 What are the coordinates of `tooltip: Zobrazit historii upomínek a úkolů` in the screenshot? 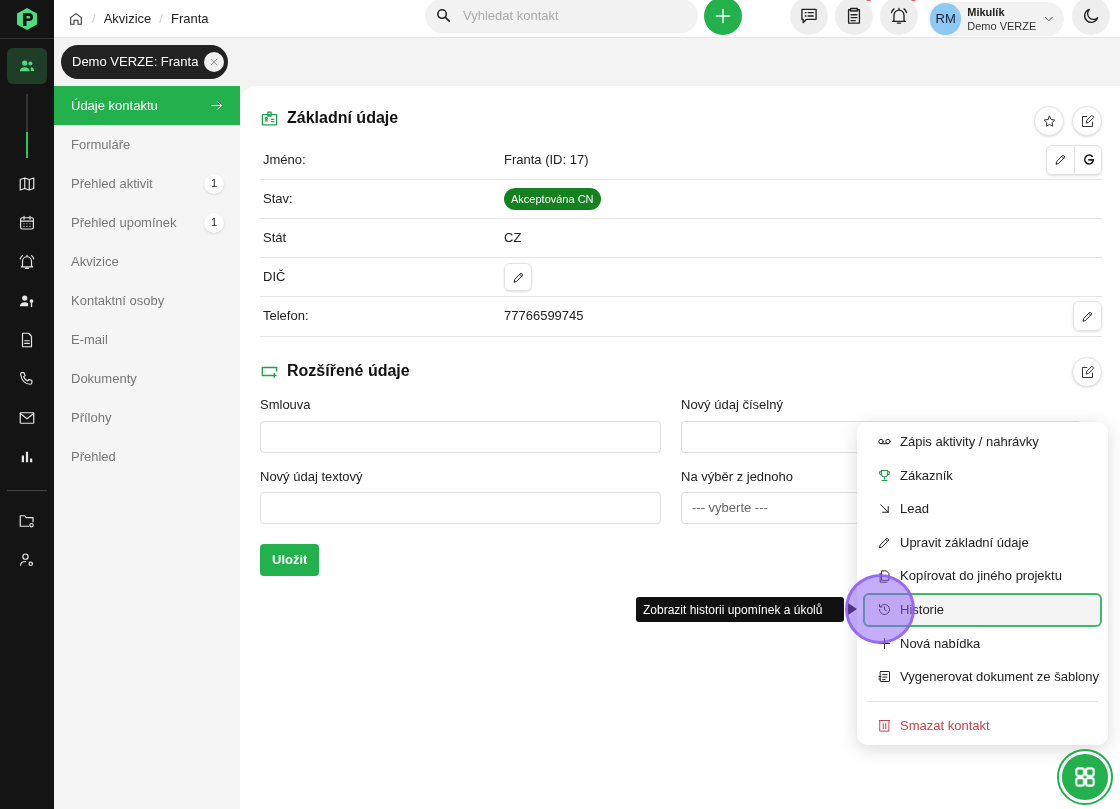 It's located at (740, 609).